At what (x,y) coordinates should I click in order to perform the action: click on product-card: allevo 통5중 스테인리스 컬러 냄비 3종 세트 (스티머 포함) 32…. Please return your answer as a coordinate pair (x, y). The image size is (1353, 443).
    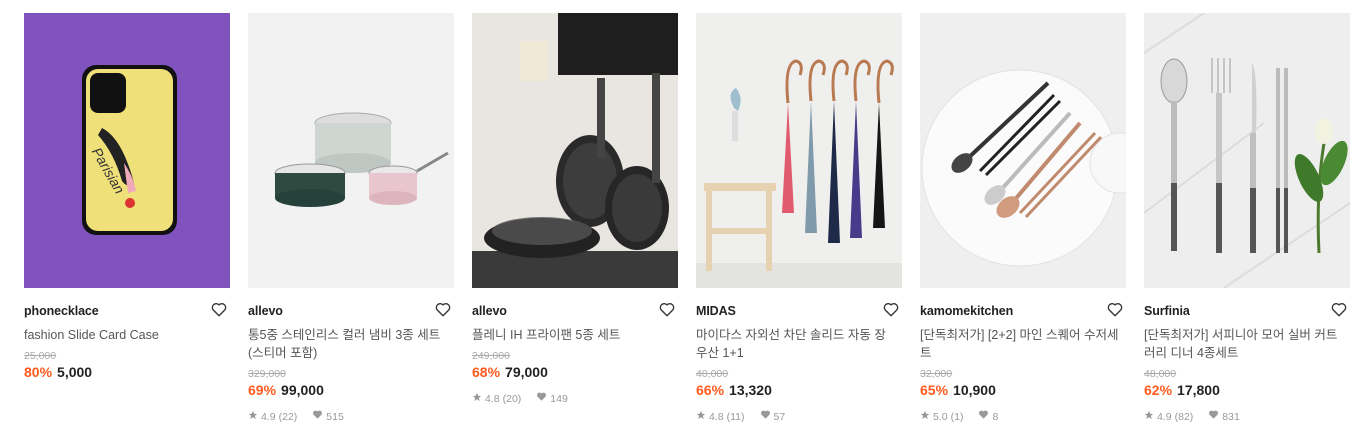
    Looking at the image, I should click on (351, 218).